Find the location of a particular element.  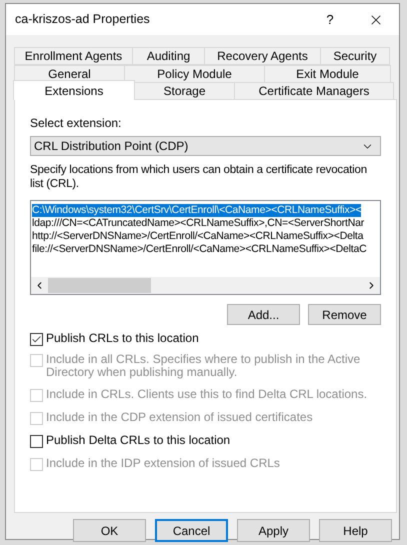

tab: Enrollment Agents is located at coordinates (73, 56).